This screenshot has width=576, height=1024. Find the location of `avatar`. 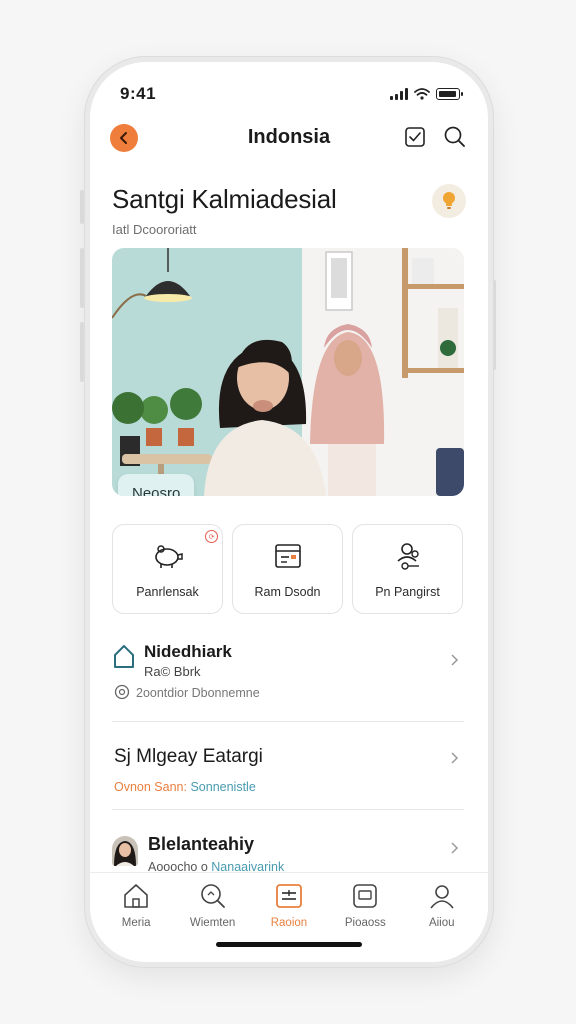

avatar is located at coordinates (125, 851).